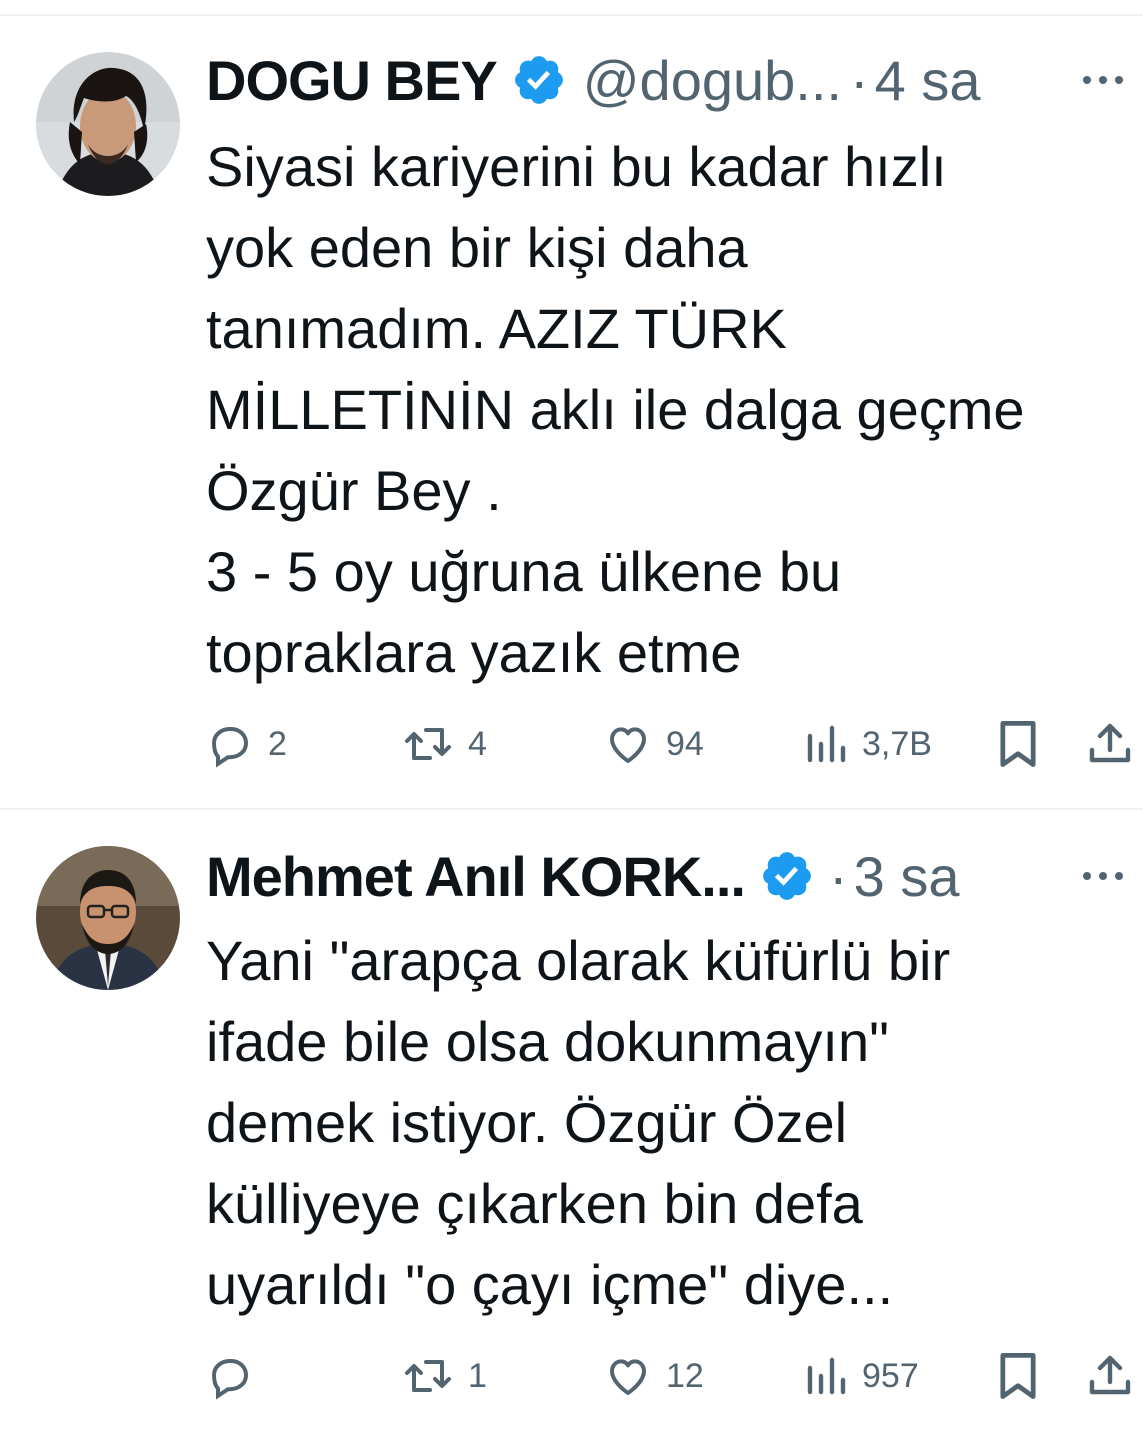  I want to click on tweet-time: 3 sa, so click(907, 876).